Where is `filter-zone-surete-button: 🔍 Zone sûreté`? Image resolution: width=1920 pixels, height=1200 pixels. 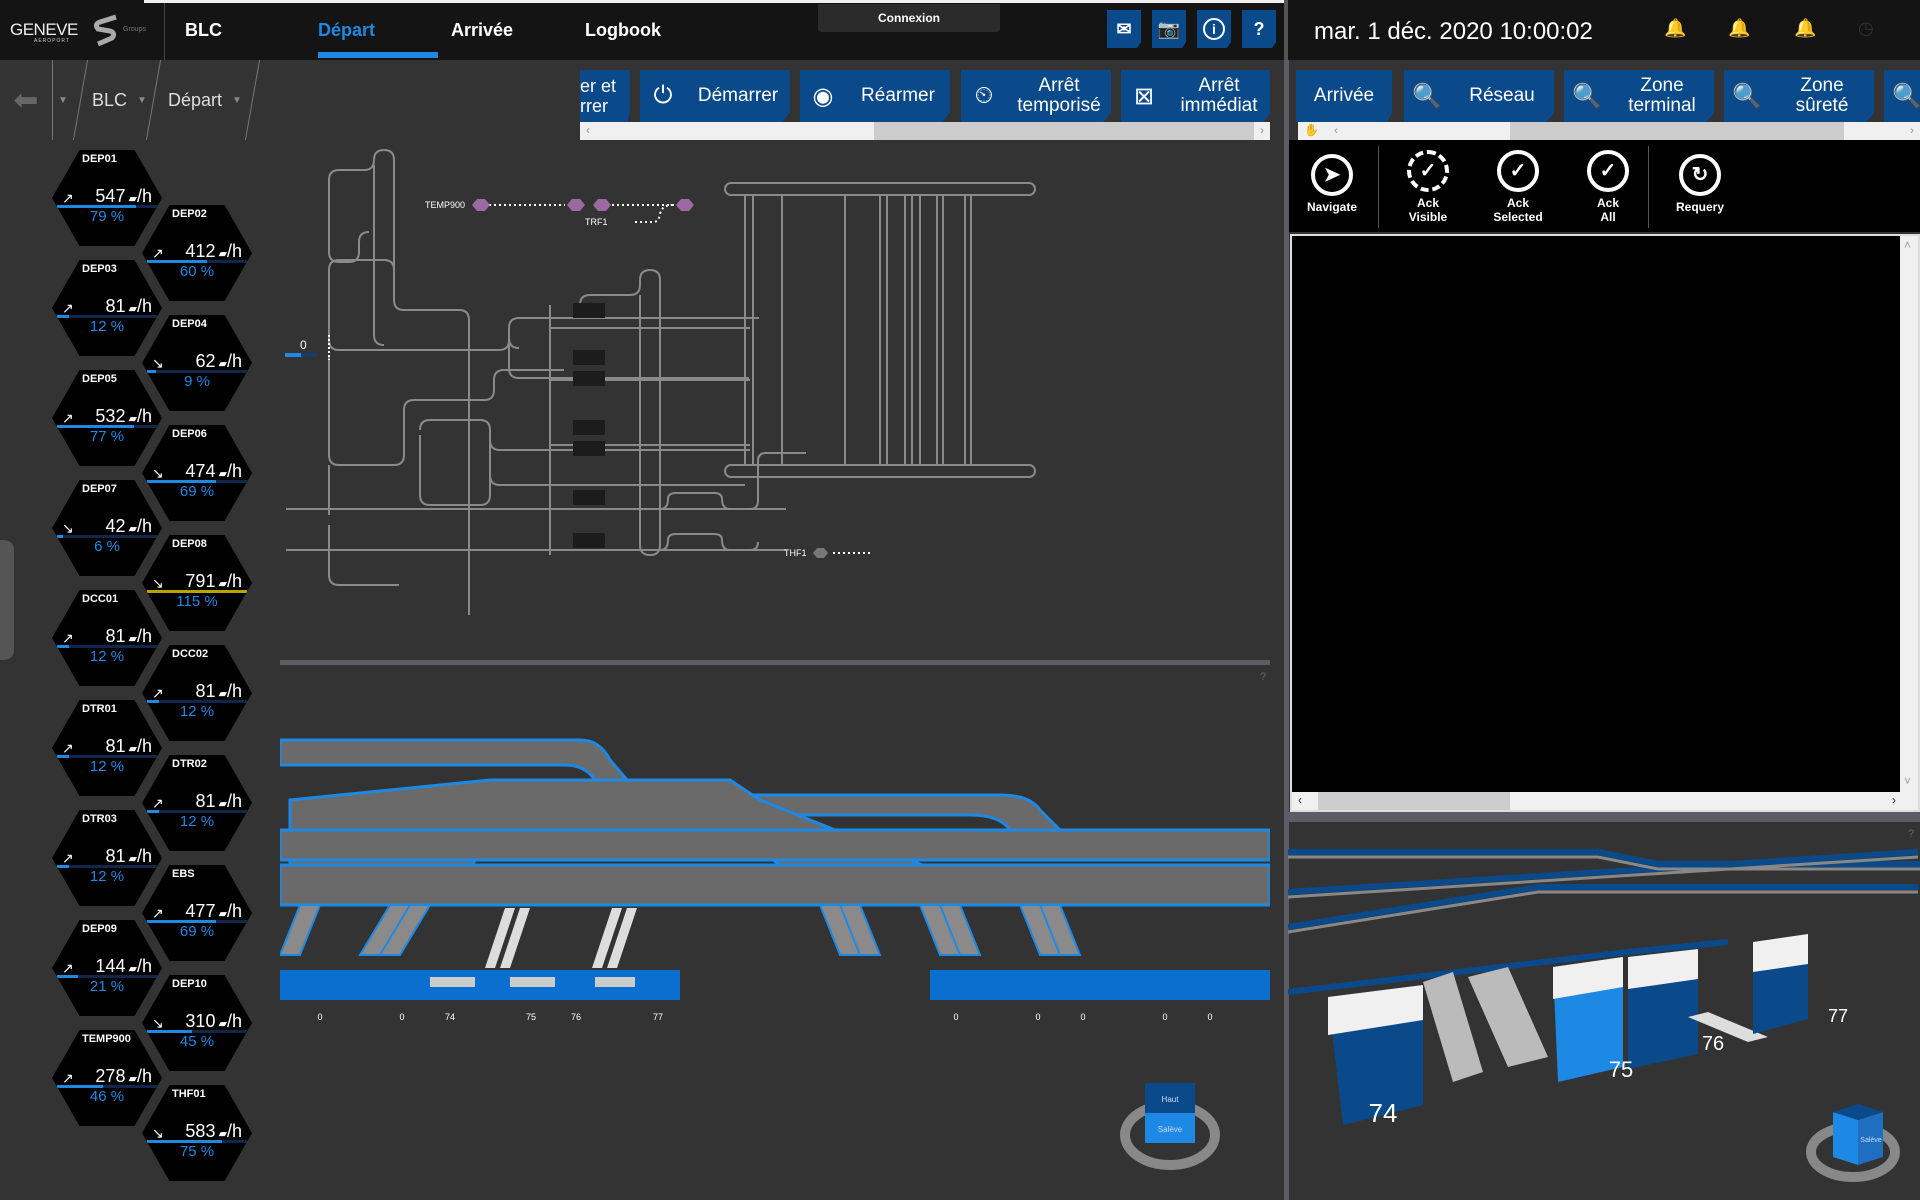 filter-zone-surete-button: 🔍 Zone sûreté is located at coordinates (1799, 96).